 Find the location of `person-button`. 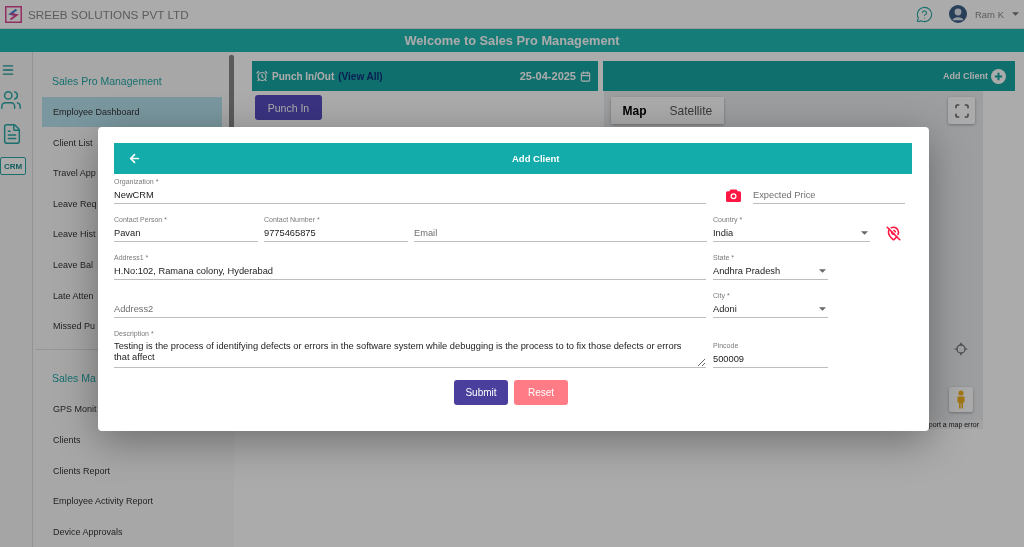

person-button is located at coordinates (961, 399).